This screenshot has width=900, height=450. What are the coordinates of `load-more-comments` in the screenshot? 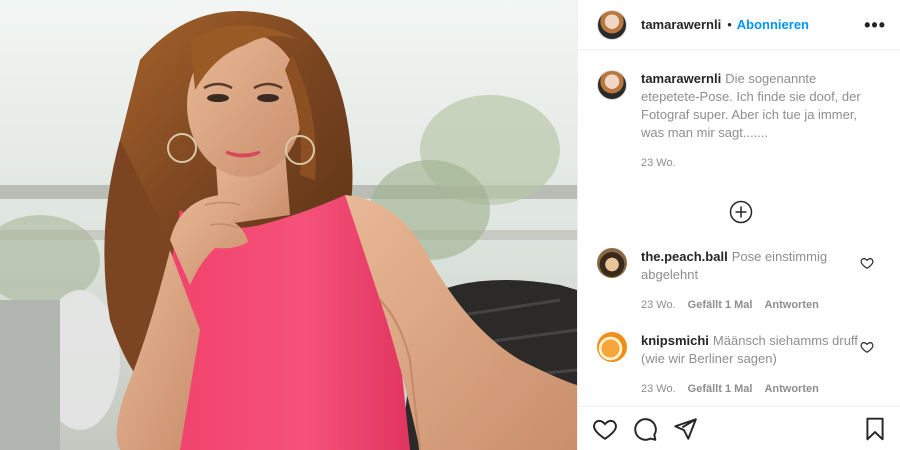 It's located at (740, 212).